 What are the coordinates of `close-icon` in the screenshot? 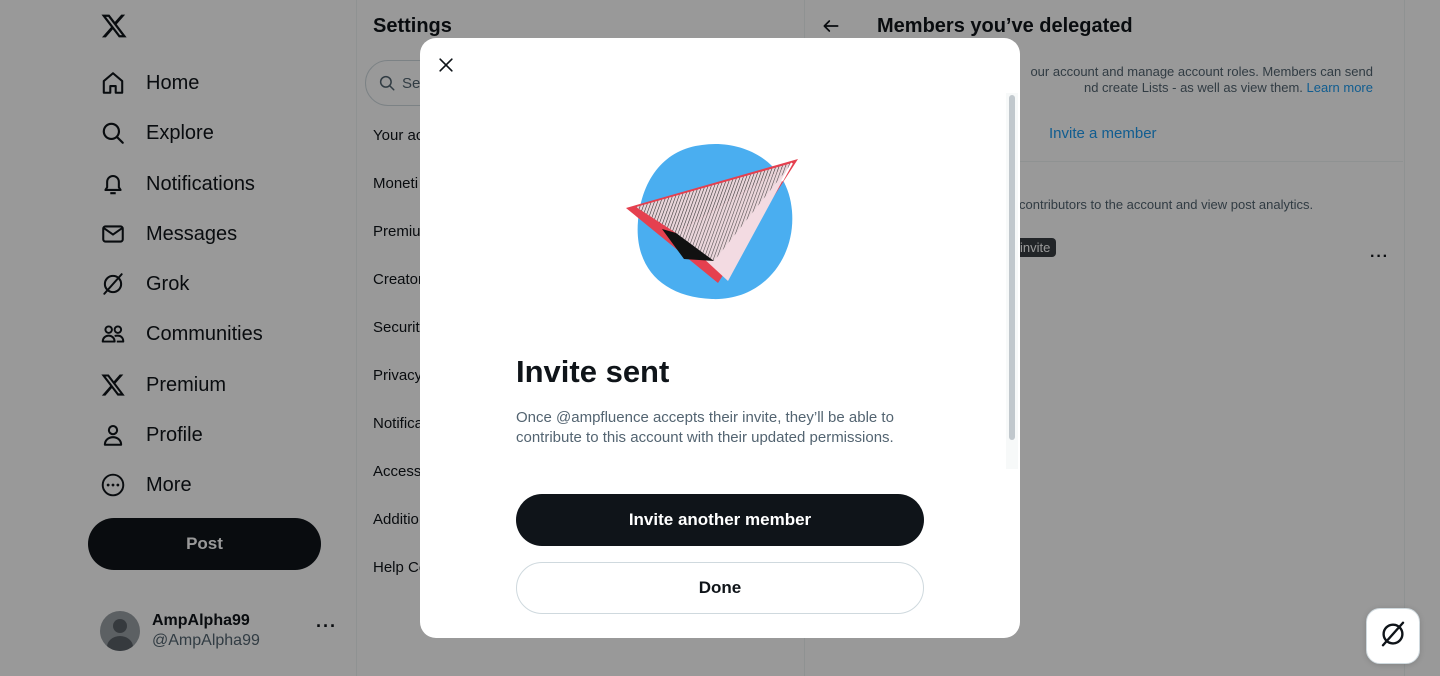 It's located at (446, 65).